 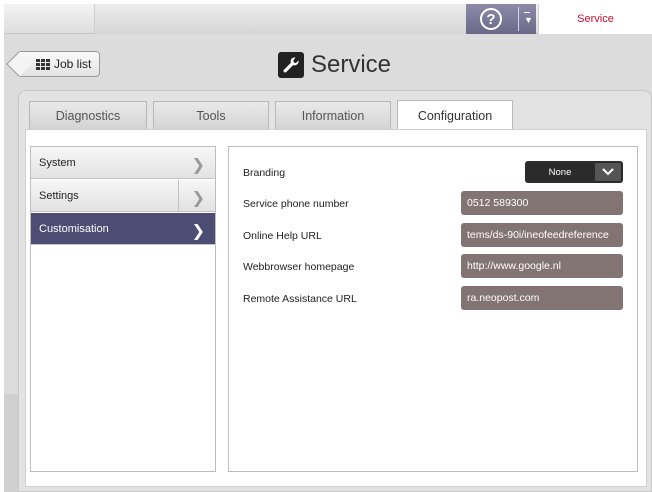 What do you see at coordinates (560, 172) in the screenshot?
I see `branding-value: None` at bounding box center [560, 172].